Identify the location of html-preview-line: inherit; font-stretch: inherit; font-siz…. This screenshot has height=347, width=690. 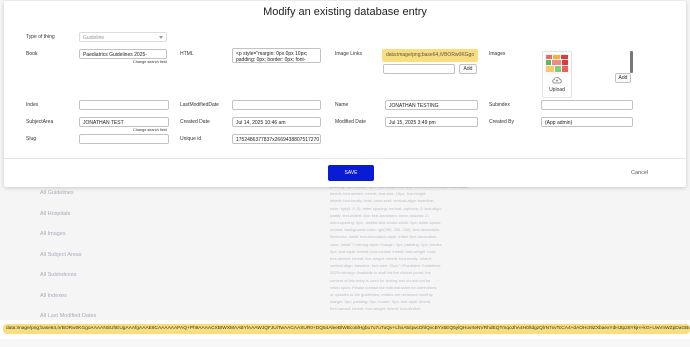
(510, 193).